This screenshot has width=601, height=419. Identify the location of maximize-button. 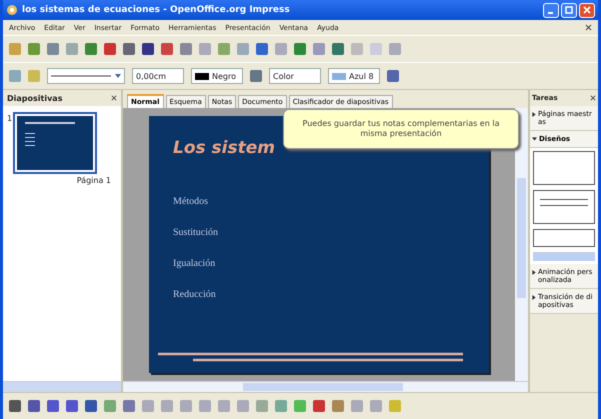
(569, 10).